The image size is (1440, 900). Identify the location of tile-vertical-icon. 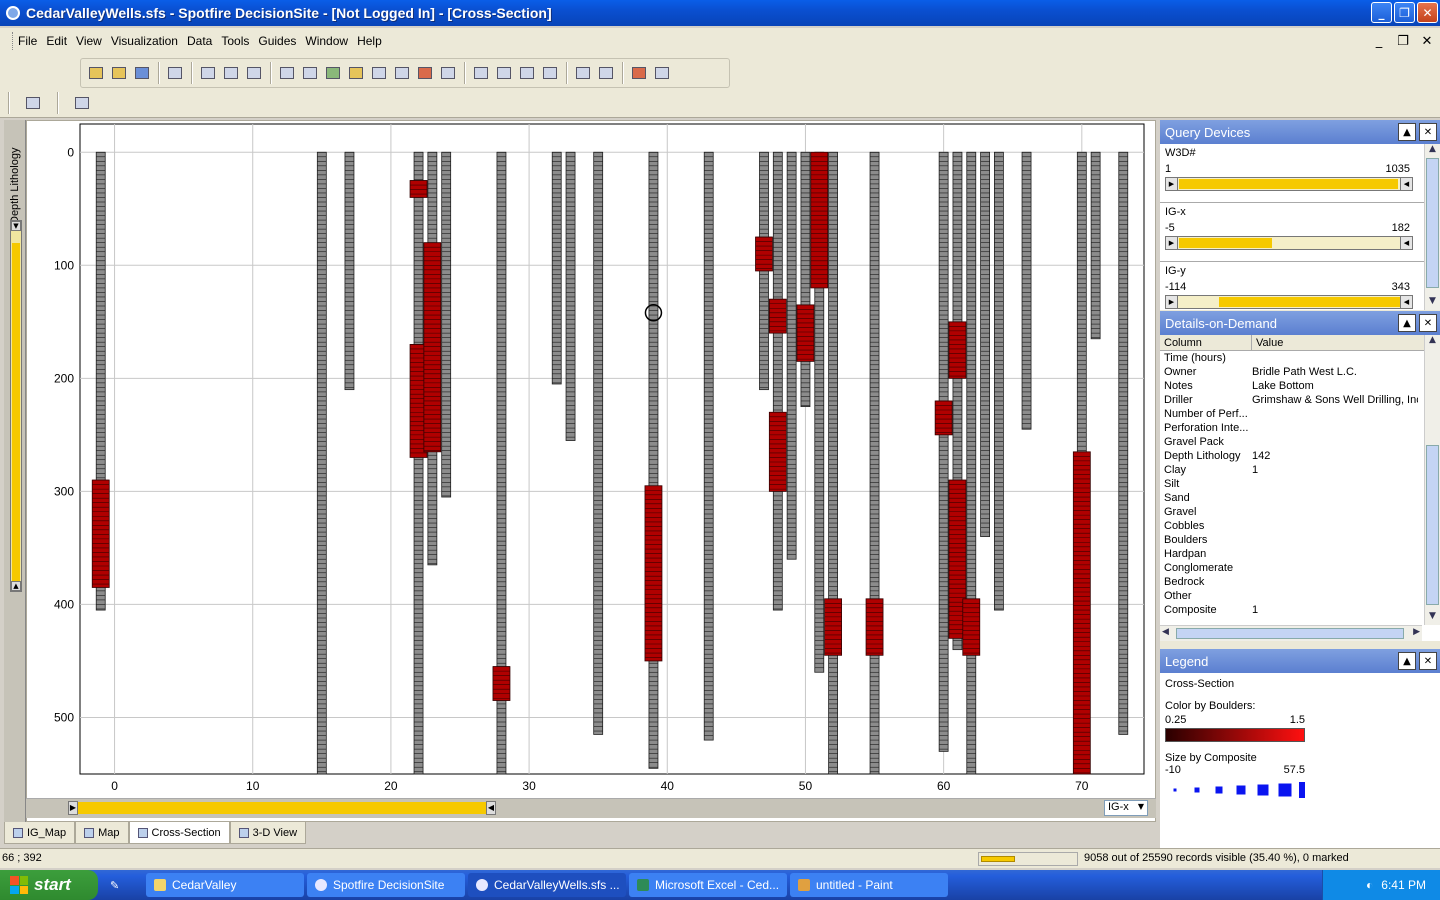
(527, 73).